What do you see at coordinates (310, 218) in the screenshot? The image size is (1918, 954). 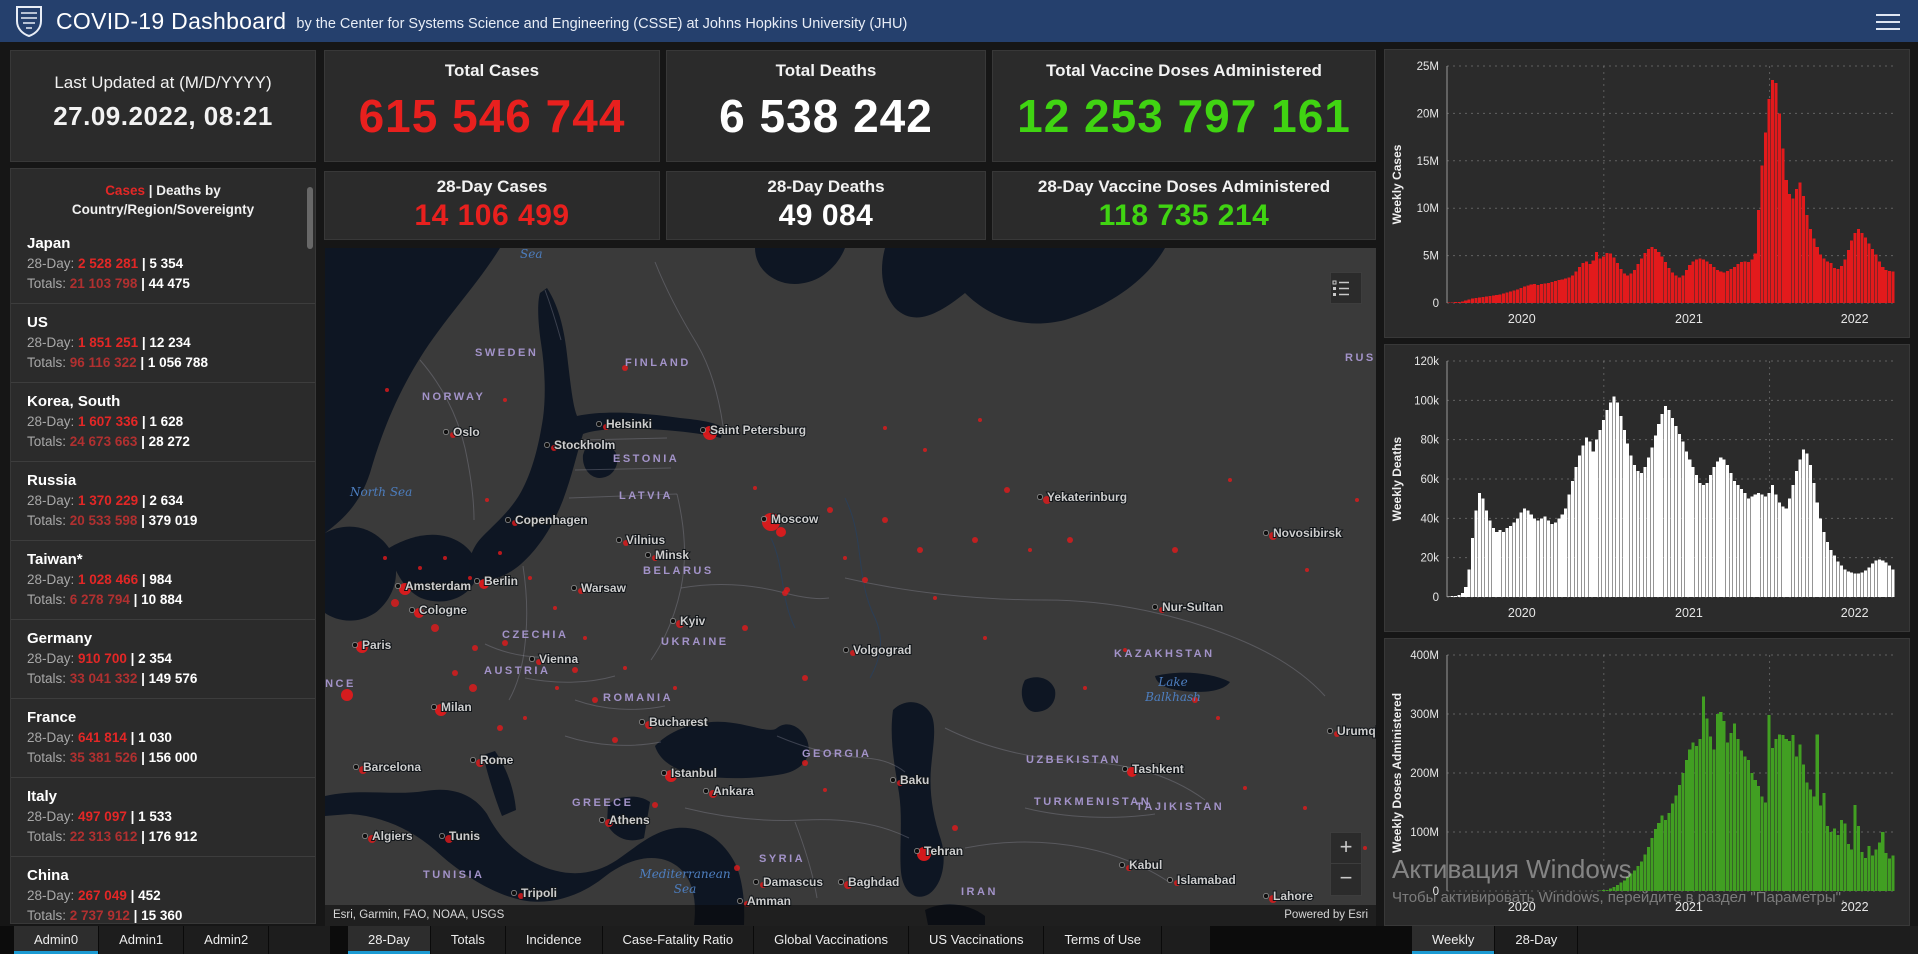 I see `scrollbar-thumb` at bounding box center [310, 218].